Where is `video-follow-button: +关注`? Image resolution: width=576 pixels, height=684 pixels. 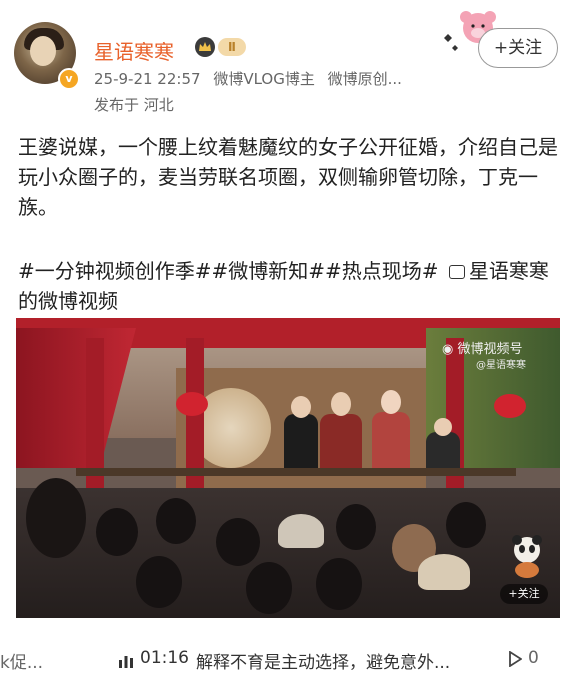 video-follow-button: +关注 is located at coordinates (524, 594).